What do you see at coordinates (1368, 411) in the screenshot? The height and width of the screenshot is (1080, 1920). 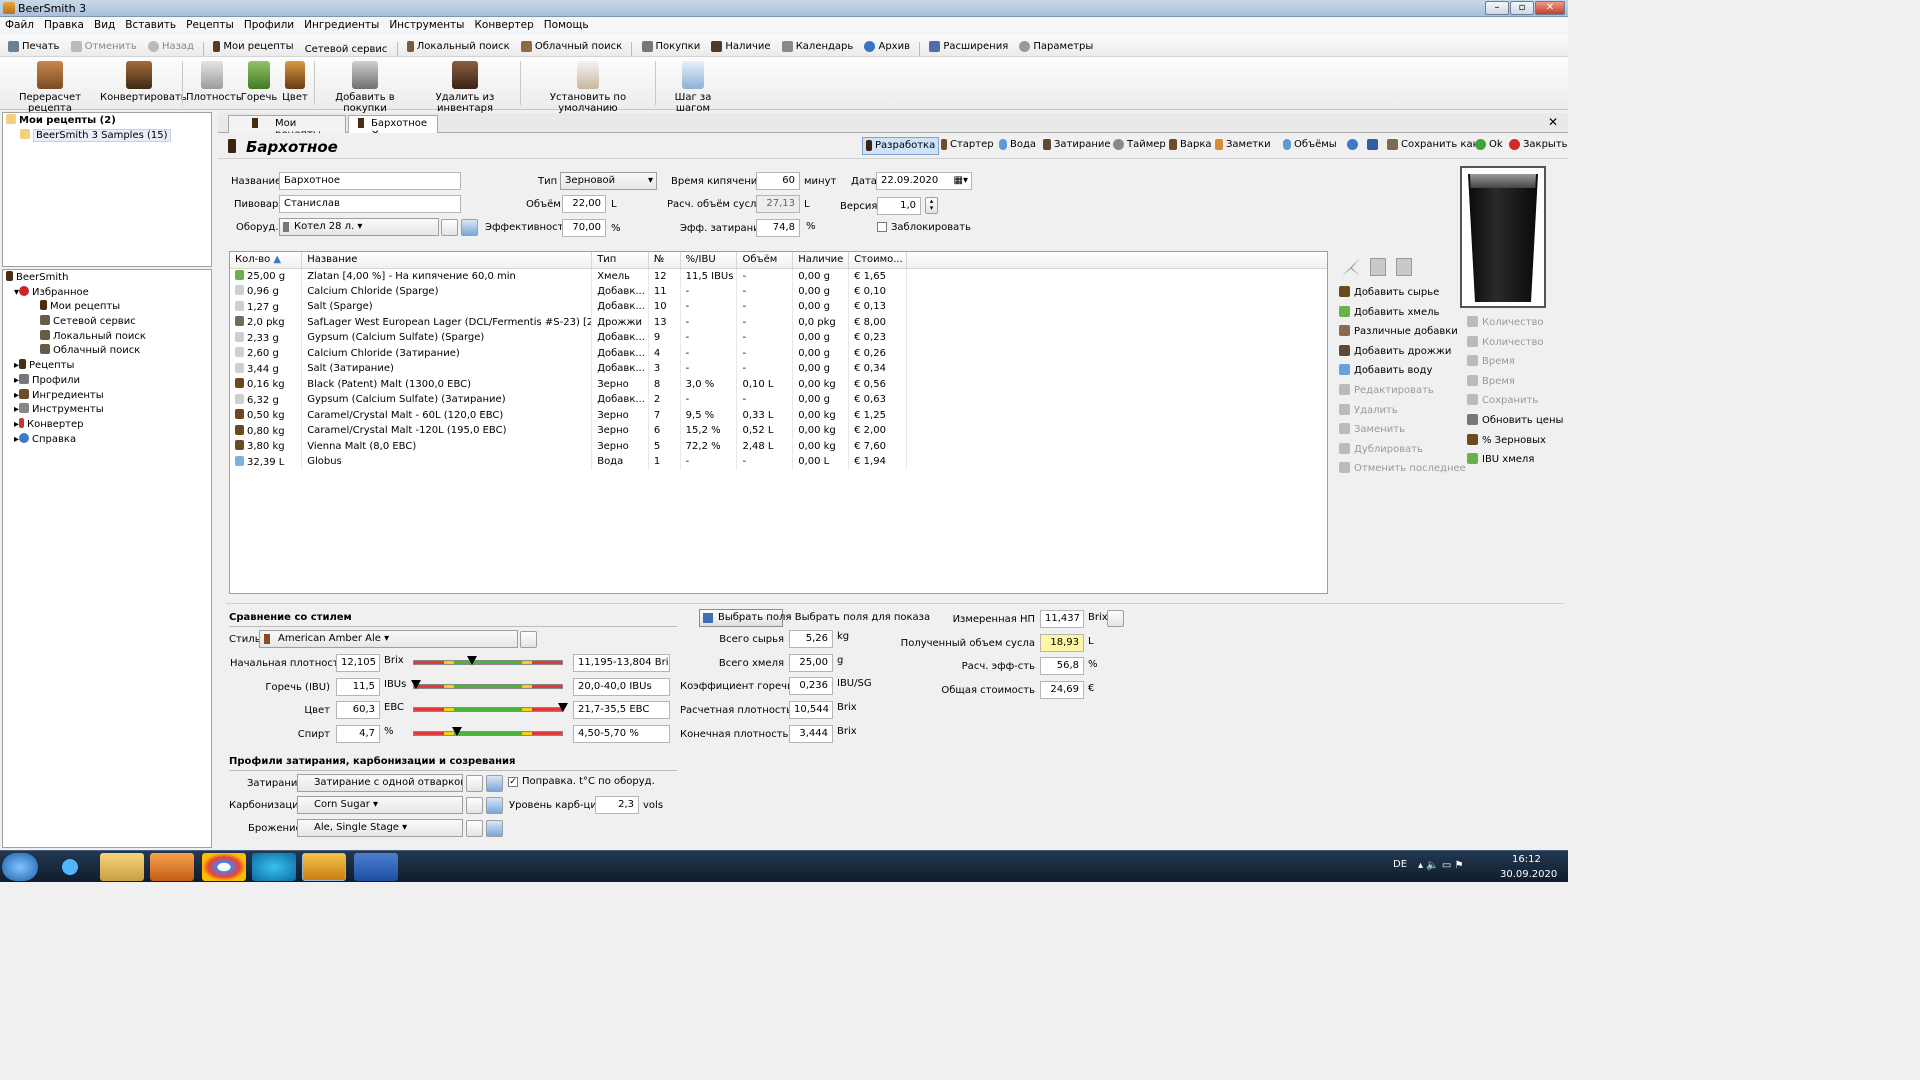 I see `action-6: Удалить` at bounding box center [1368, 411].